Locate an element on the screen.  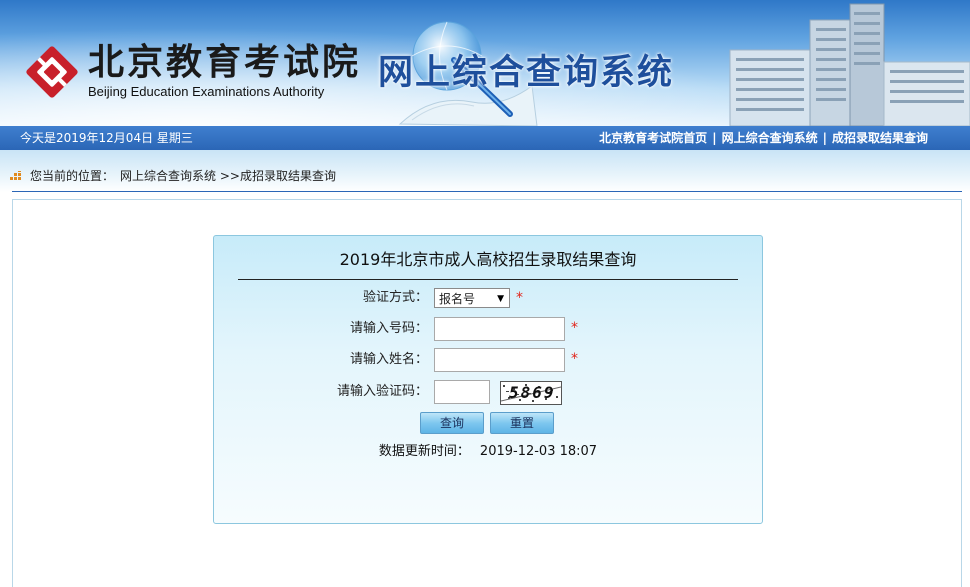
logo-english-name: Beijing Education Examinations Authority is located at coordinates (206, 91).